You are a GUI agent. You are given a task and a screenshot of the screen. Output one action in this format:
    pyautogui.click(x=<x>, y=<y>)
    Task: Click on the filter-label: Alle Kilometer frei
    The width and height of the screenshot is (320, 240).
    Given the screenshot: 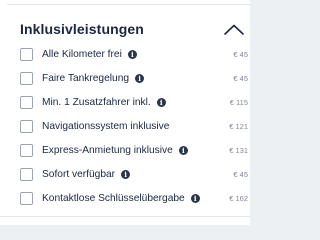 What is the action you would take?
    pyautogui.click(x=82, y=54)
    